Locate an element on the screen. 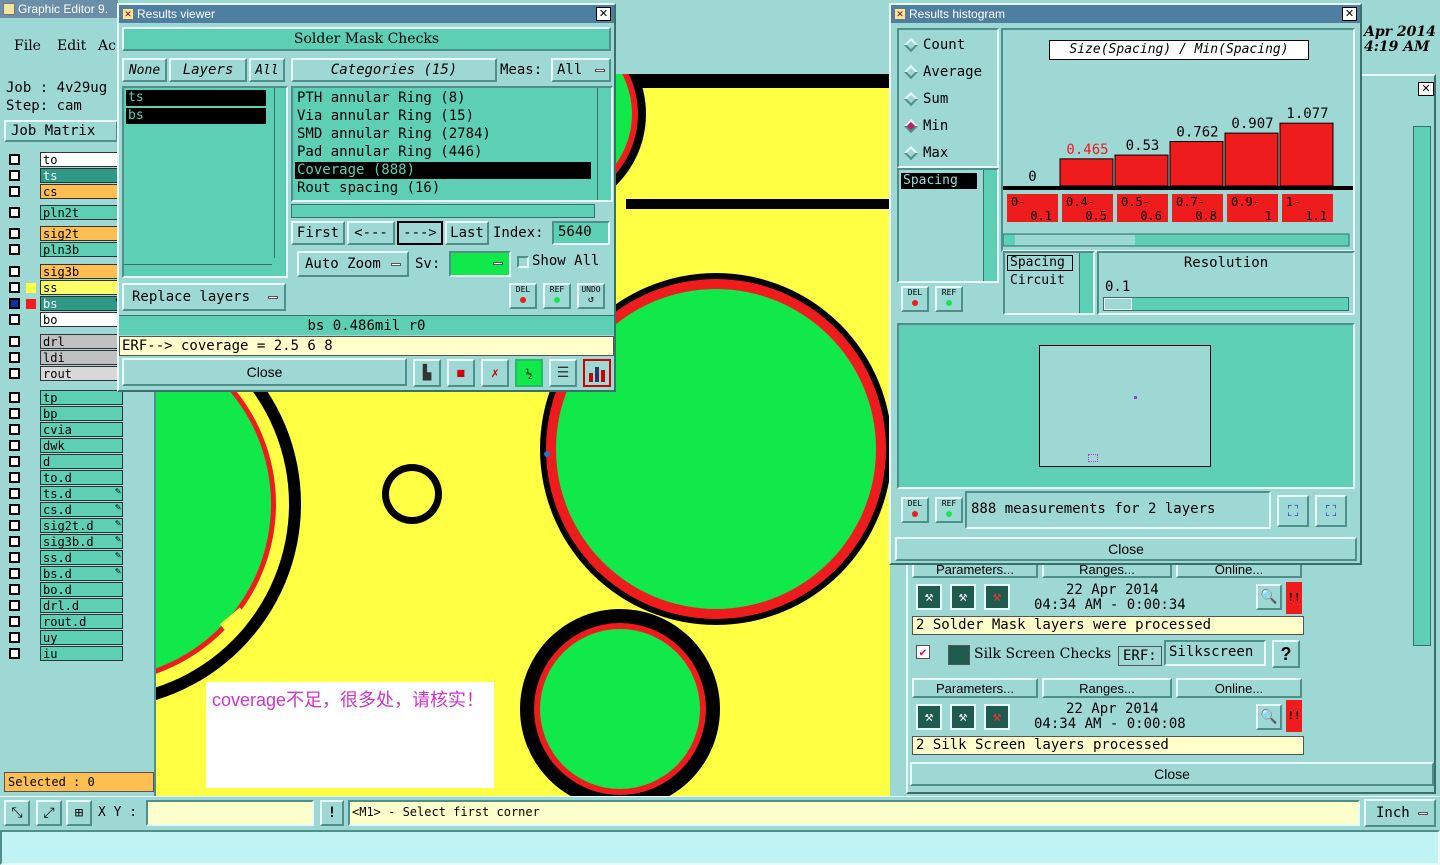 The height and width of the screenshot is (865, 1440). layer-list-vscroll is located at coordinates (280, 173).